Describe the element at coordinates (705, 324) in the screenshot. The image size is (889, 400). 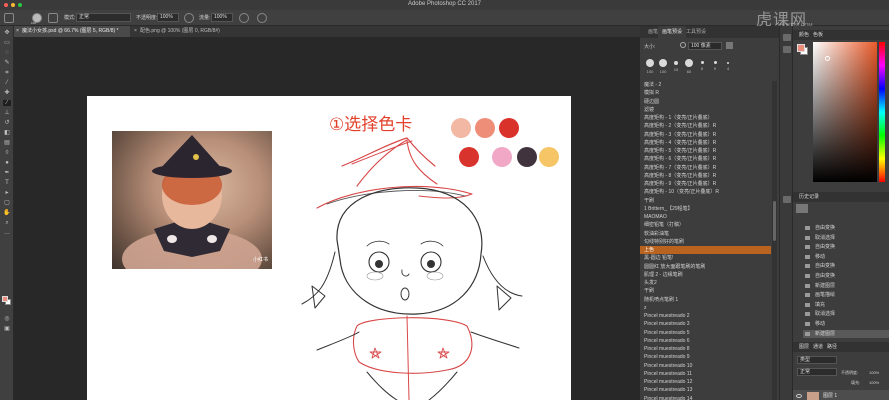
I see `brush-list-item: Pincel muestreado 3` at that location.